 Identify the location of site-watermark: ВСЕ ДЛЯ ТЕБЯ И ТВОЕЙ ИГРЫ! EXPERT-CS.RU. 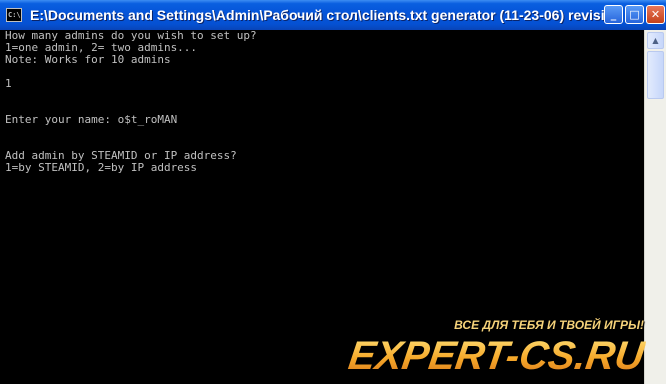
(481, 350).